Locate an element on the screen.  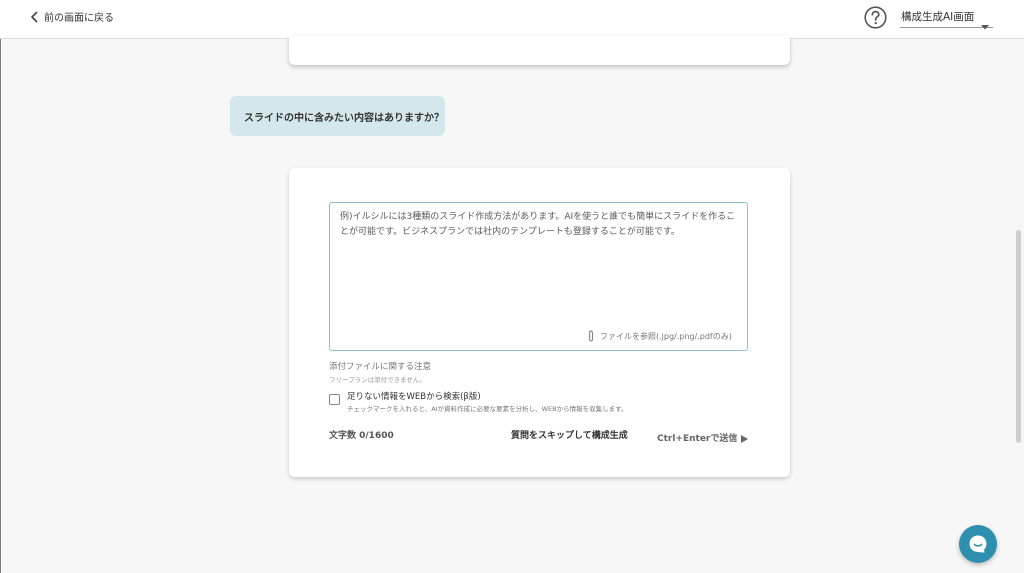
mode-select: 構成生成AI画面 is located at coordinates (946, 19).